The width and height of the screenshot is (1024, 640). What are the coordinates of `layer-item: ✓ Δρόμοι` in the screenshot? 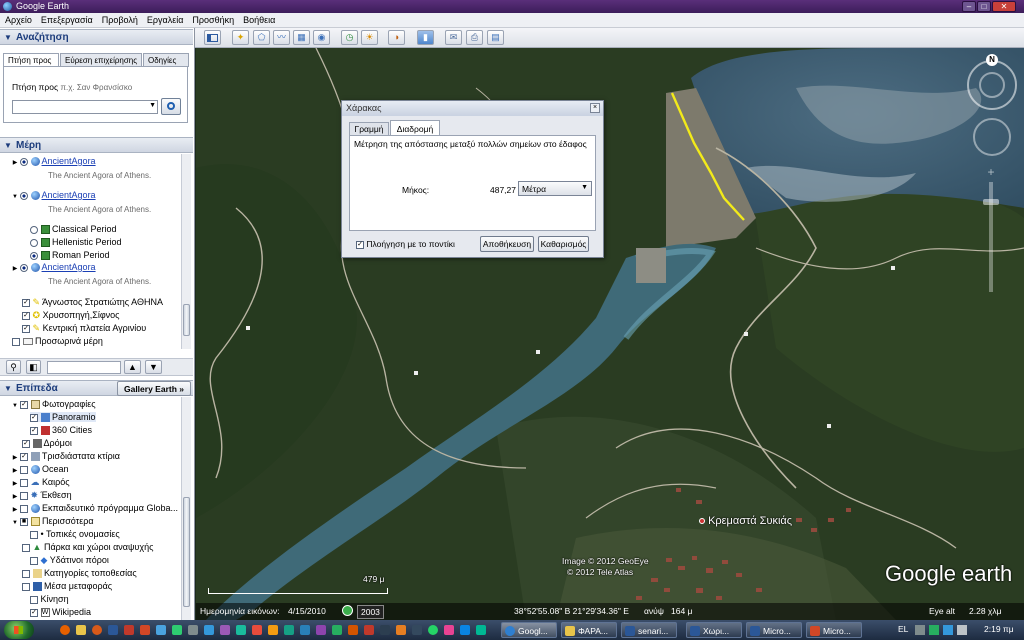 It's located at (47, 443).